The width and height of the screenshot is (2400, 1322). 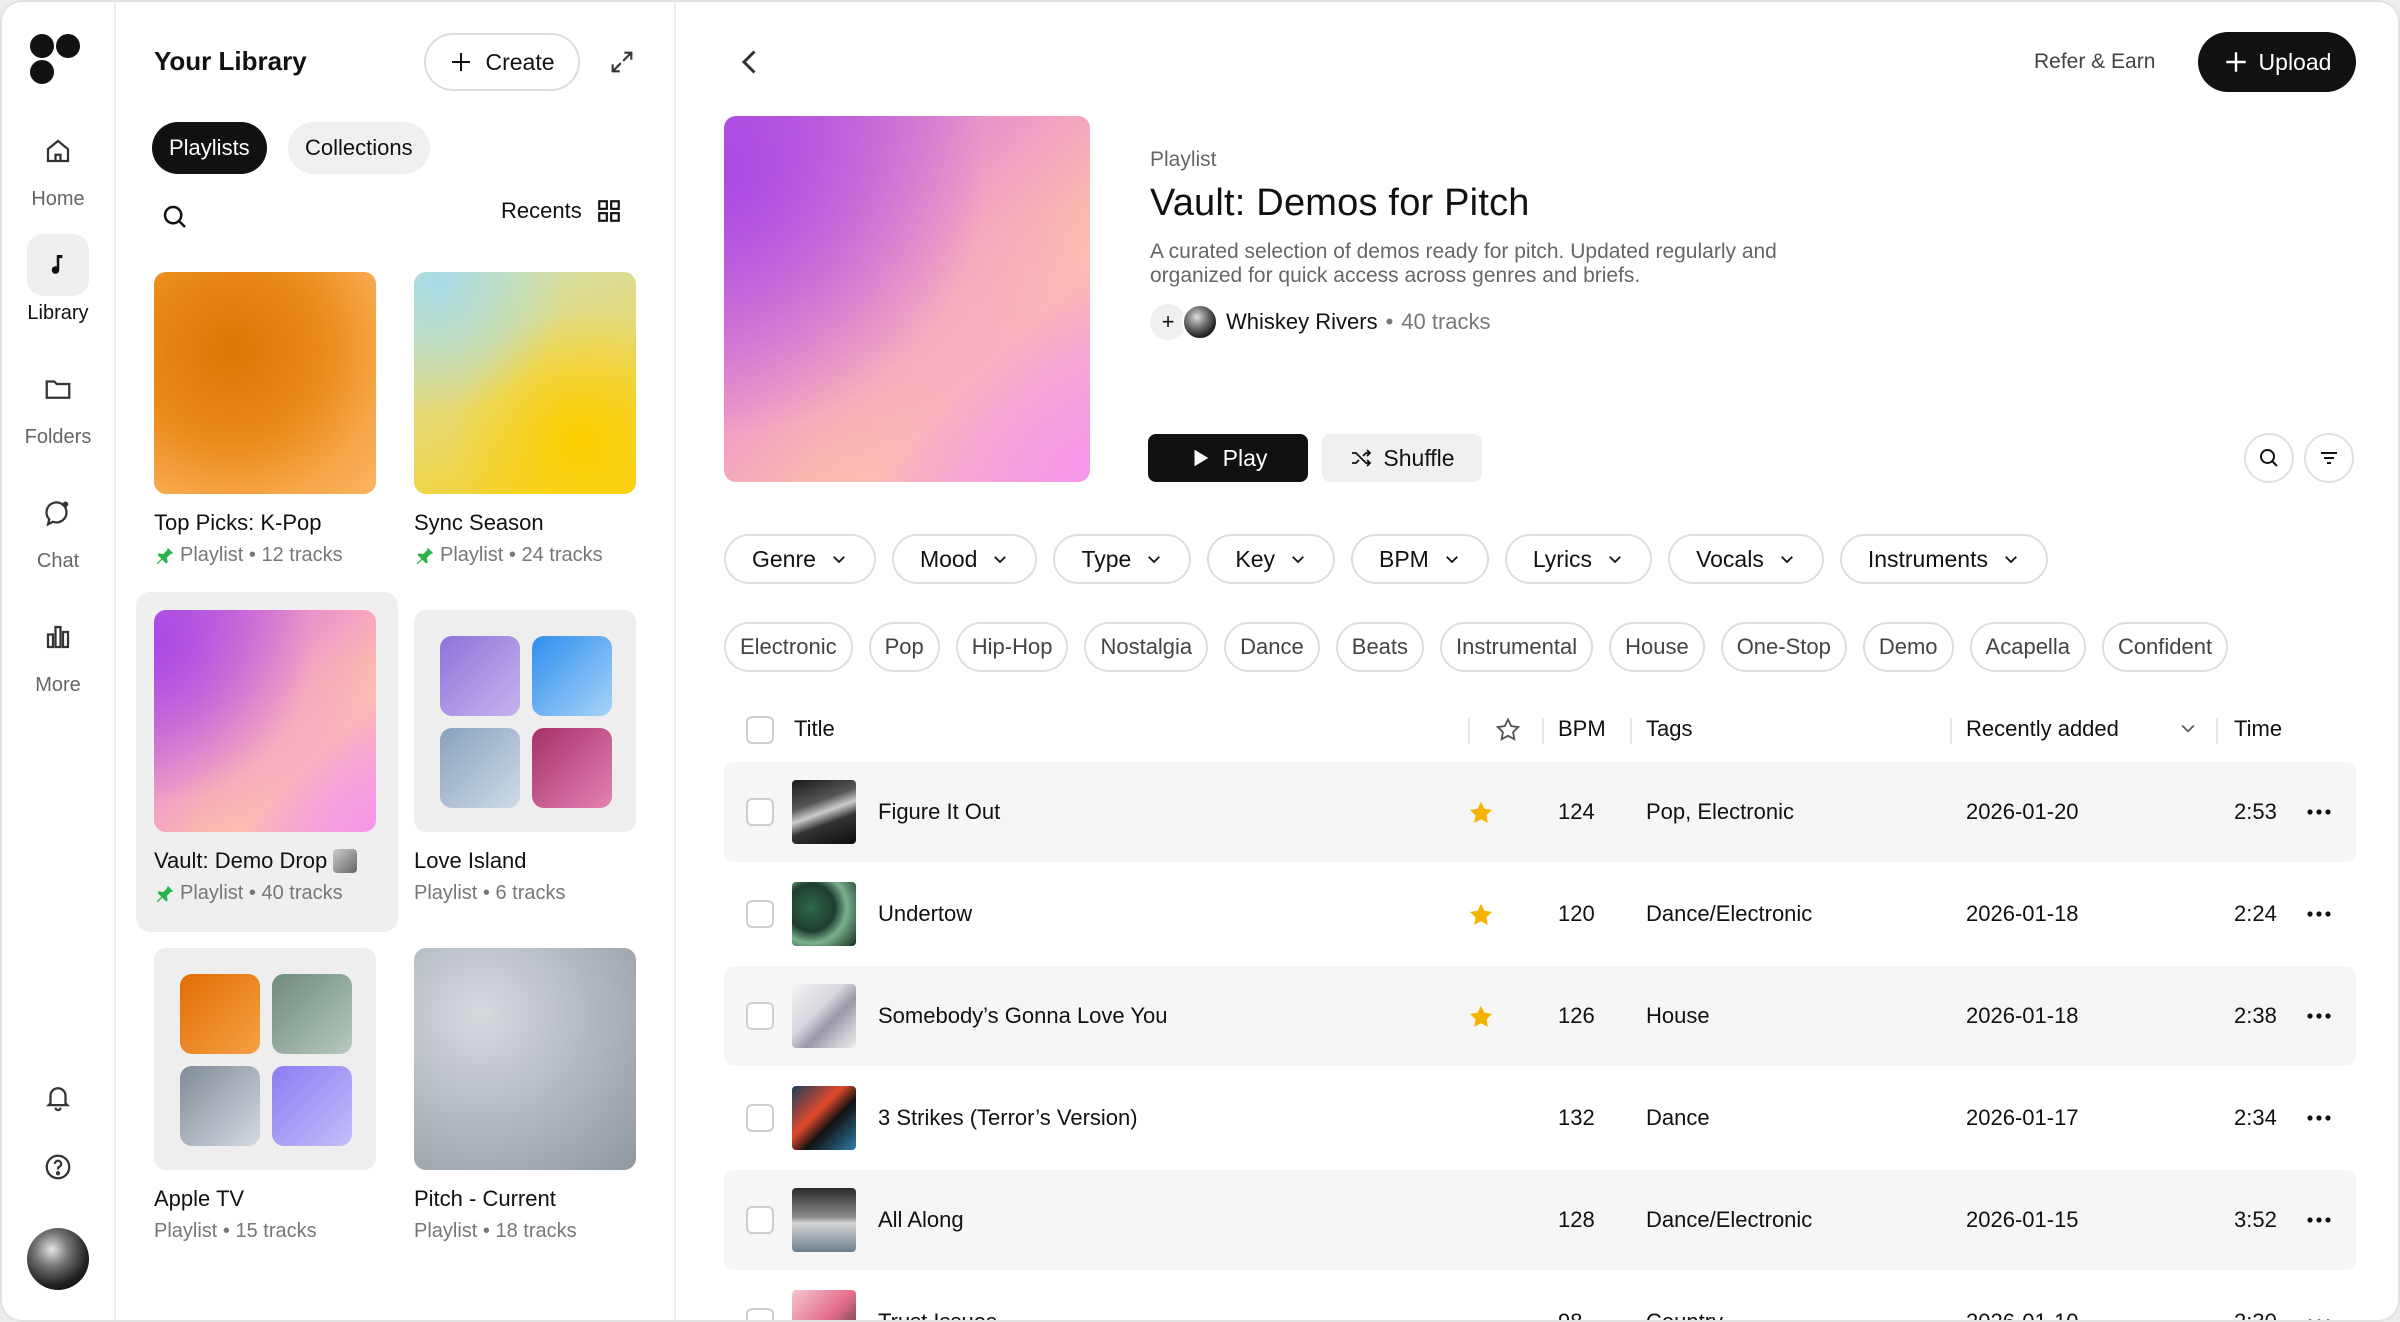 I want to click on track-title: All Along, so click(x=921, y=1220).